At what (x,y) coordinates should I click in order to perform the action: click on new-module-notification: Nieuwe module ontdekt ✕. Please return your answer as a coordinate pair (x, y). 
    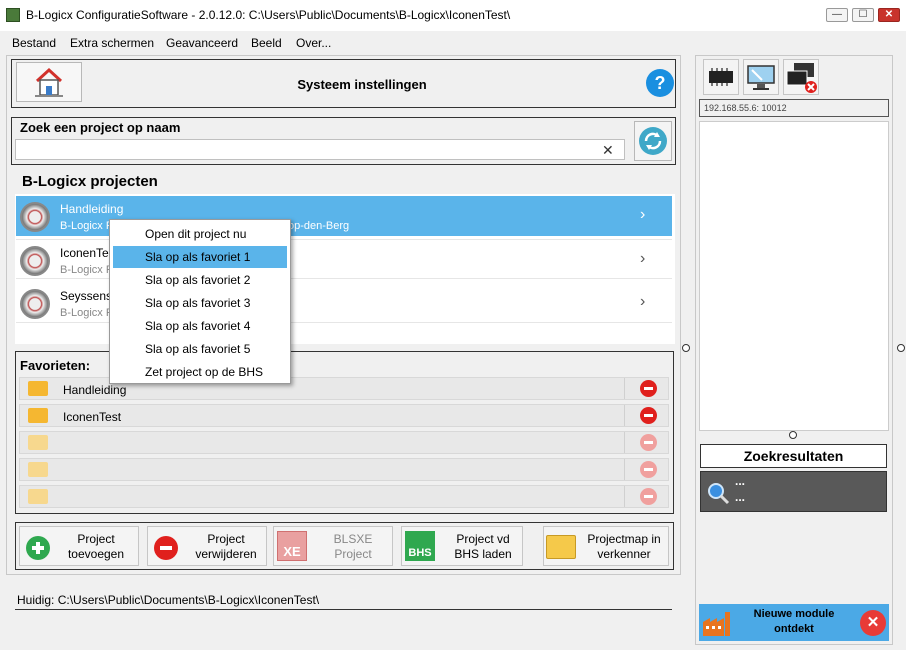
    Looking at the image, I should click on (794, 622).